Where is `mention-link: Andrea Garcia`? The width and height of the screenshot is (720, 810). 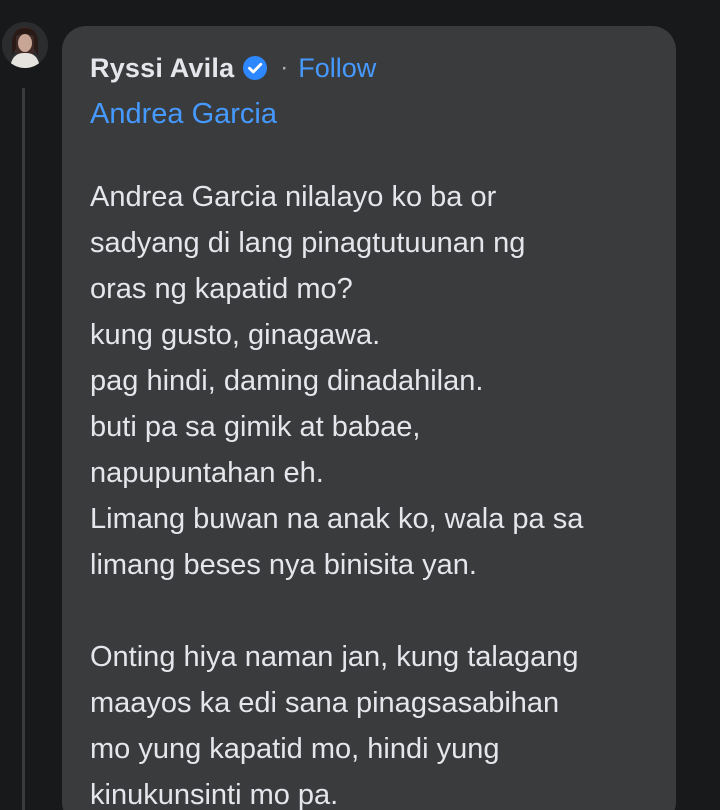 mention-link: Andrea Garcia is located at coordinates (369, 114).